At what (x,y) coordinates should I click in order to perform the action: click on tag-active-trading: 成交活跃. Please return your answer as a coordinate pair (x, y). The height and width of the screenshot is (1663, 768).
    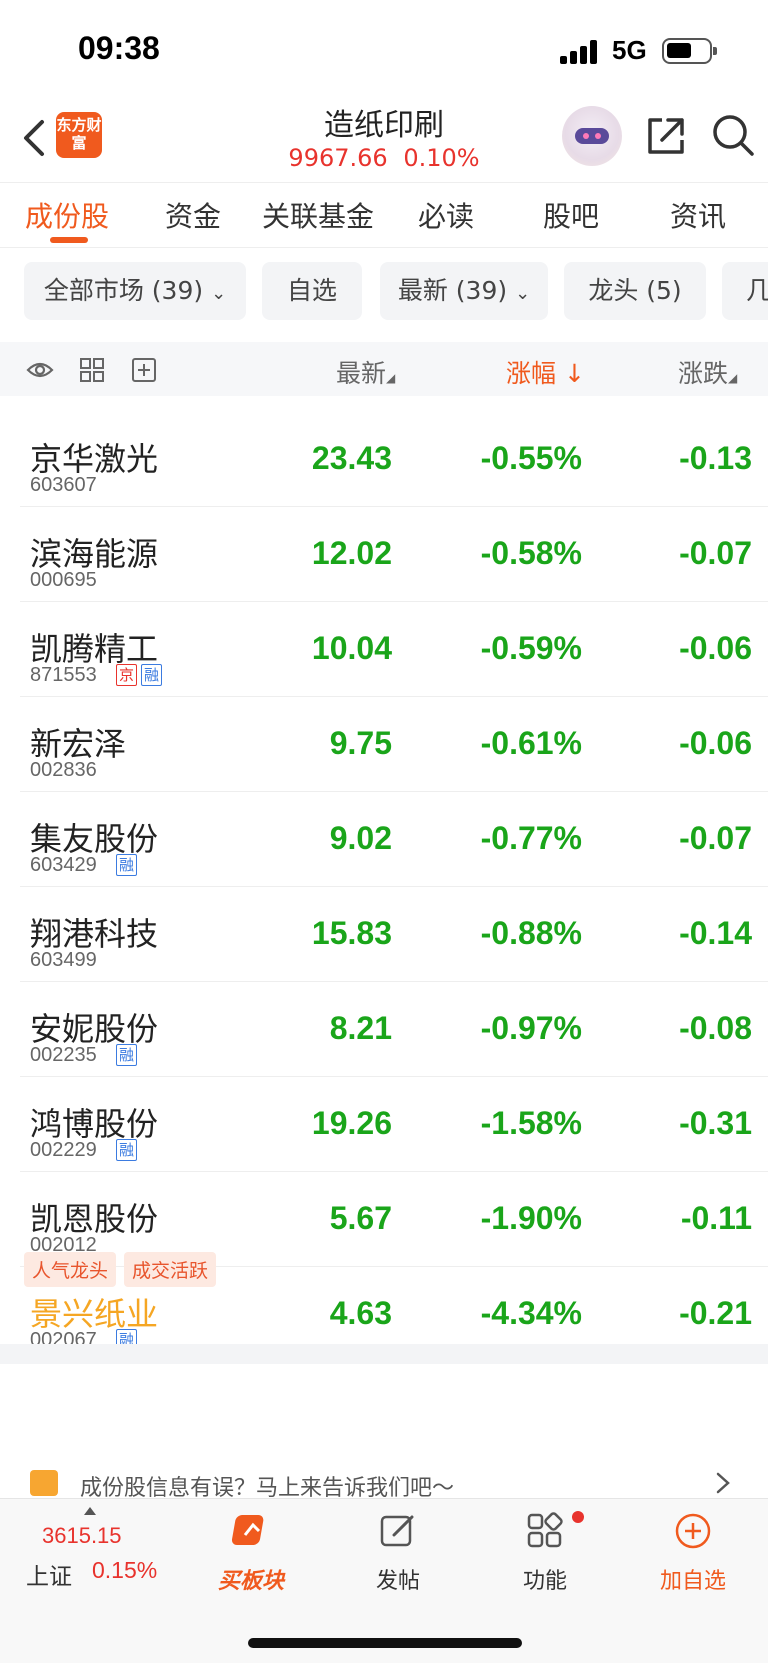
    Looking at the image, I should click on (170, 1269).